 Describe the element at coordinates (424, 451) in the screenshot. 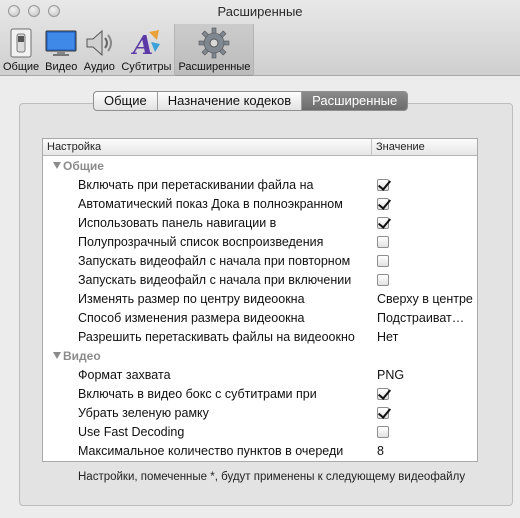

I see `setting-value-field: 8` at that location.